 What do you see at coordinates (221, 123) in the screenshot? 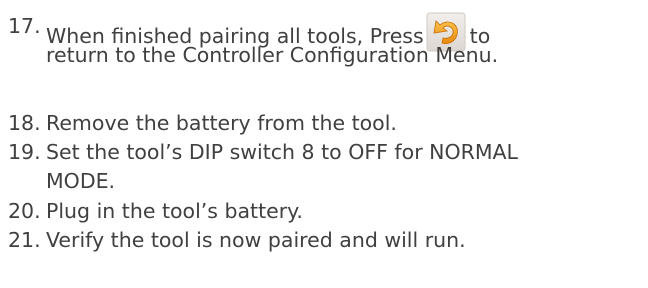
I see `step-text: Remove the battery from the tool.` at bounding box center [221, 123].